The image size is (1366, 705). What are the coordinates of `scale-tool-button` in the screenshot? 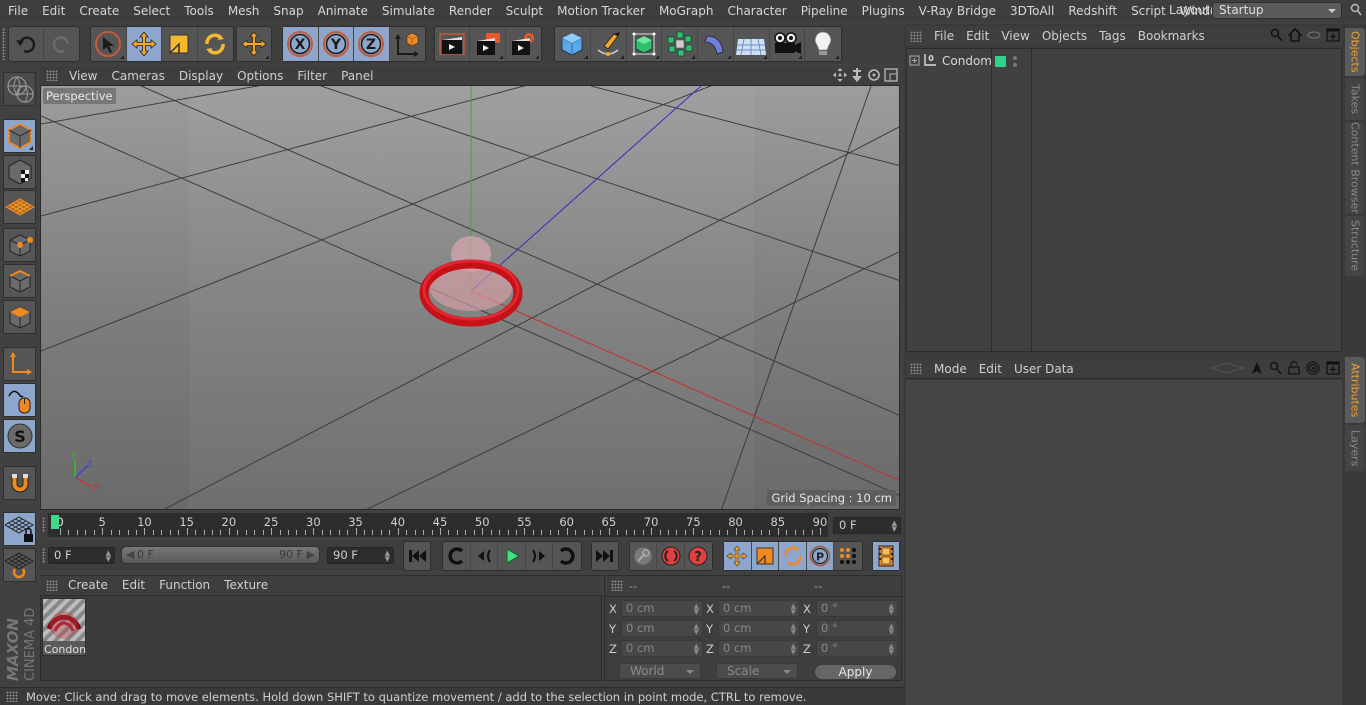 It's located at (180, 44).